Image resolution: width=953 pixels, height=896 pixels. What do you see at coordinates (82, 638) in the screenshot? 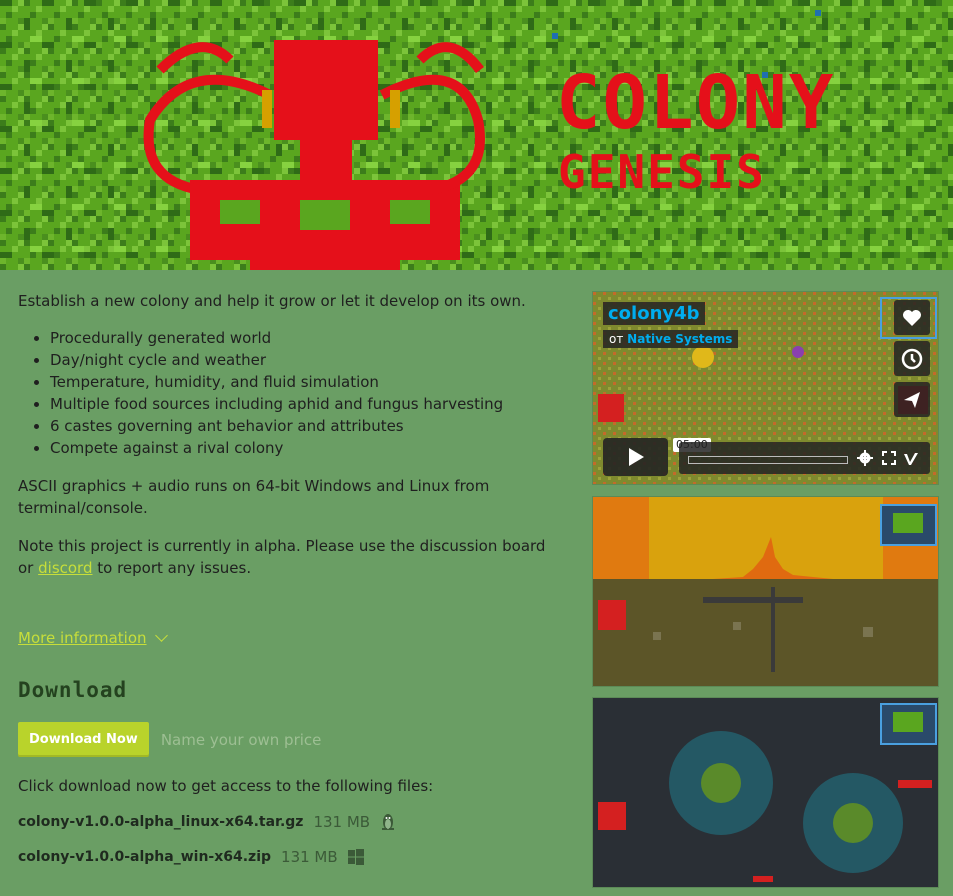
I see `more-information-label: More information` at bounding box center [82, 638].